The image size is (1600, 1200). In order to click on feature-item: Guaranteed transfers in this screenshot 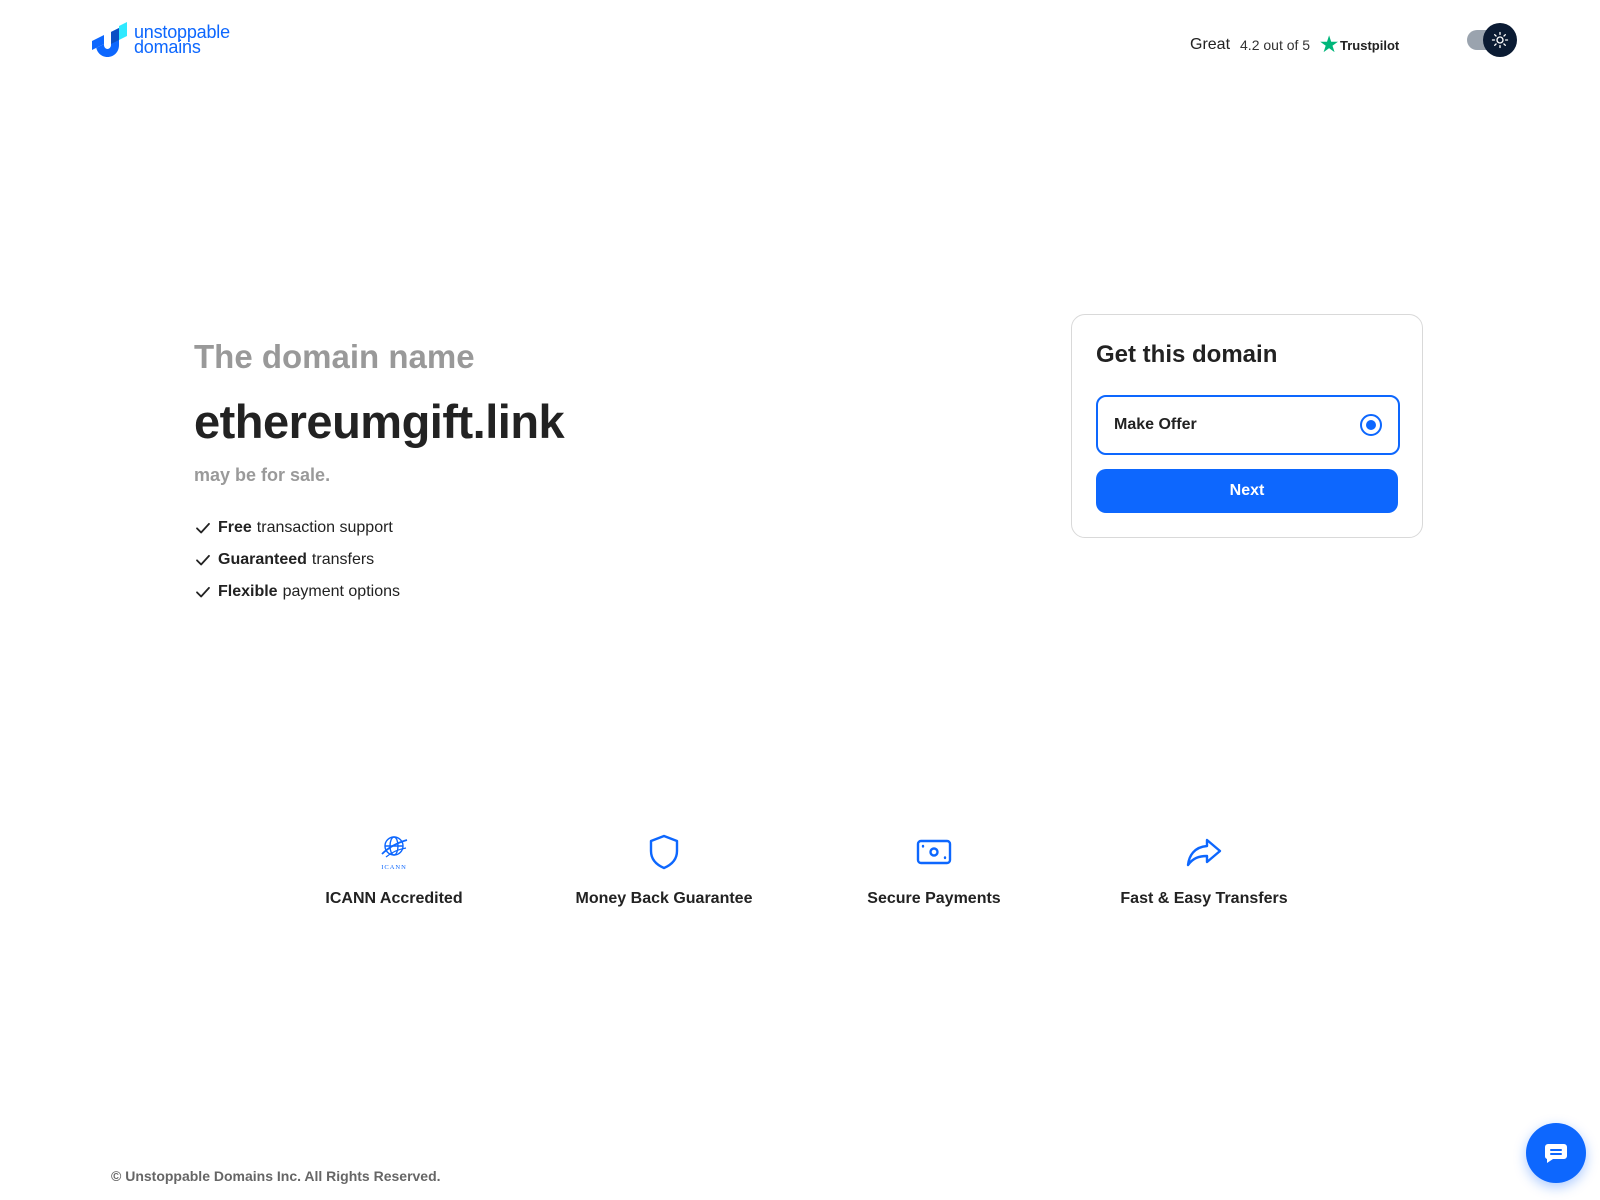, I will do `click(379, 560)`.